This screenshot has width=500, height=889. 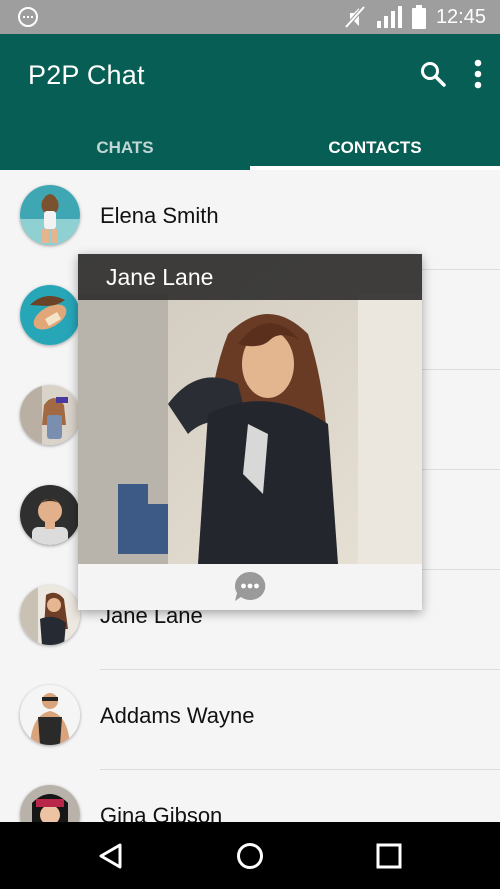 What do you see at coordinates (433, 74) in the screenshot?
I see `search-icon` at bounding box center [433, 74].